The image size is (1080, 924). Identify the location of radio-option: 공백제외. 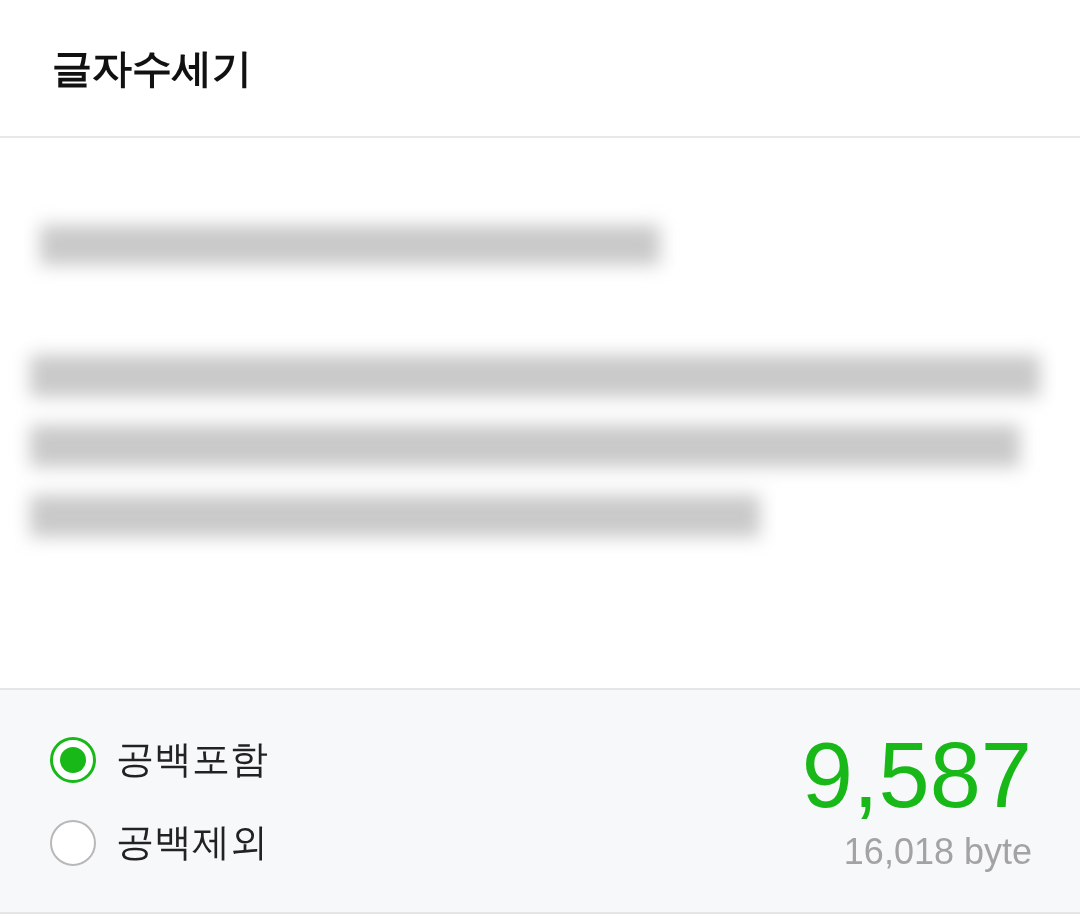
(159, 842).